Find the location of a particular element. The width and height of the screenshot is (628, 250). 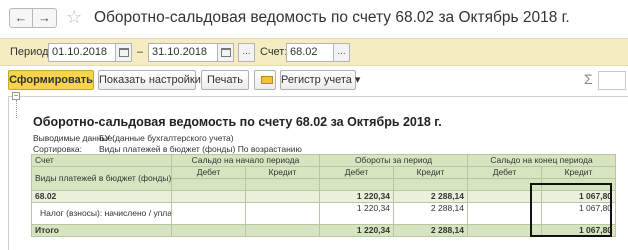

show-settings-button: Показать настройки is located at coordinates (149, 80).